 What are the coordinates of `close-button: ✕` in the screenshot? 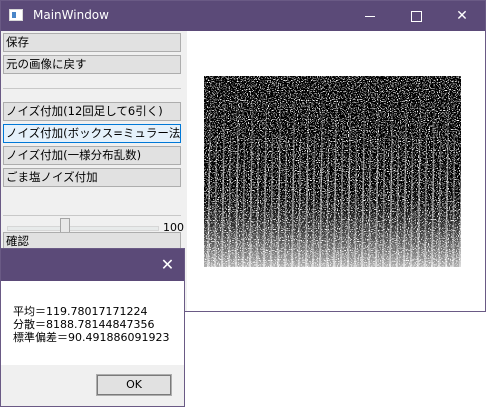 It's located at (462, 16).